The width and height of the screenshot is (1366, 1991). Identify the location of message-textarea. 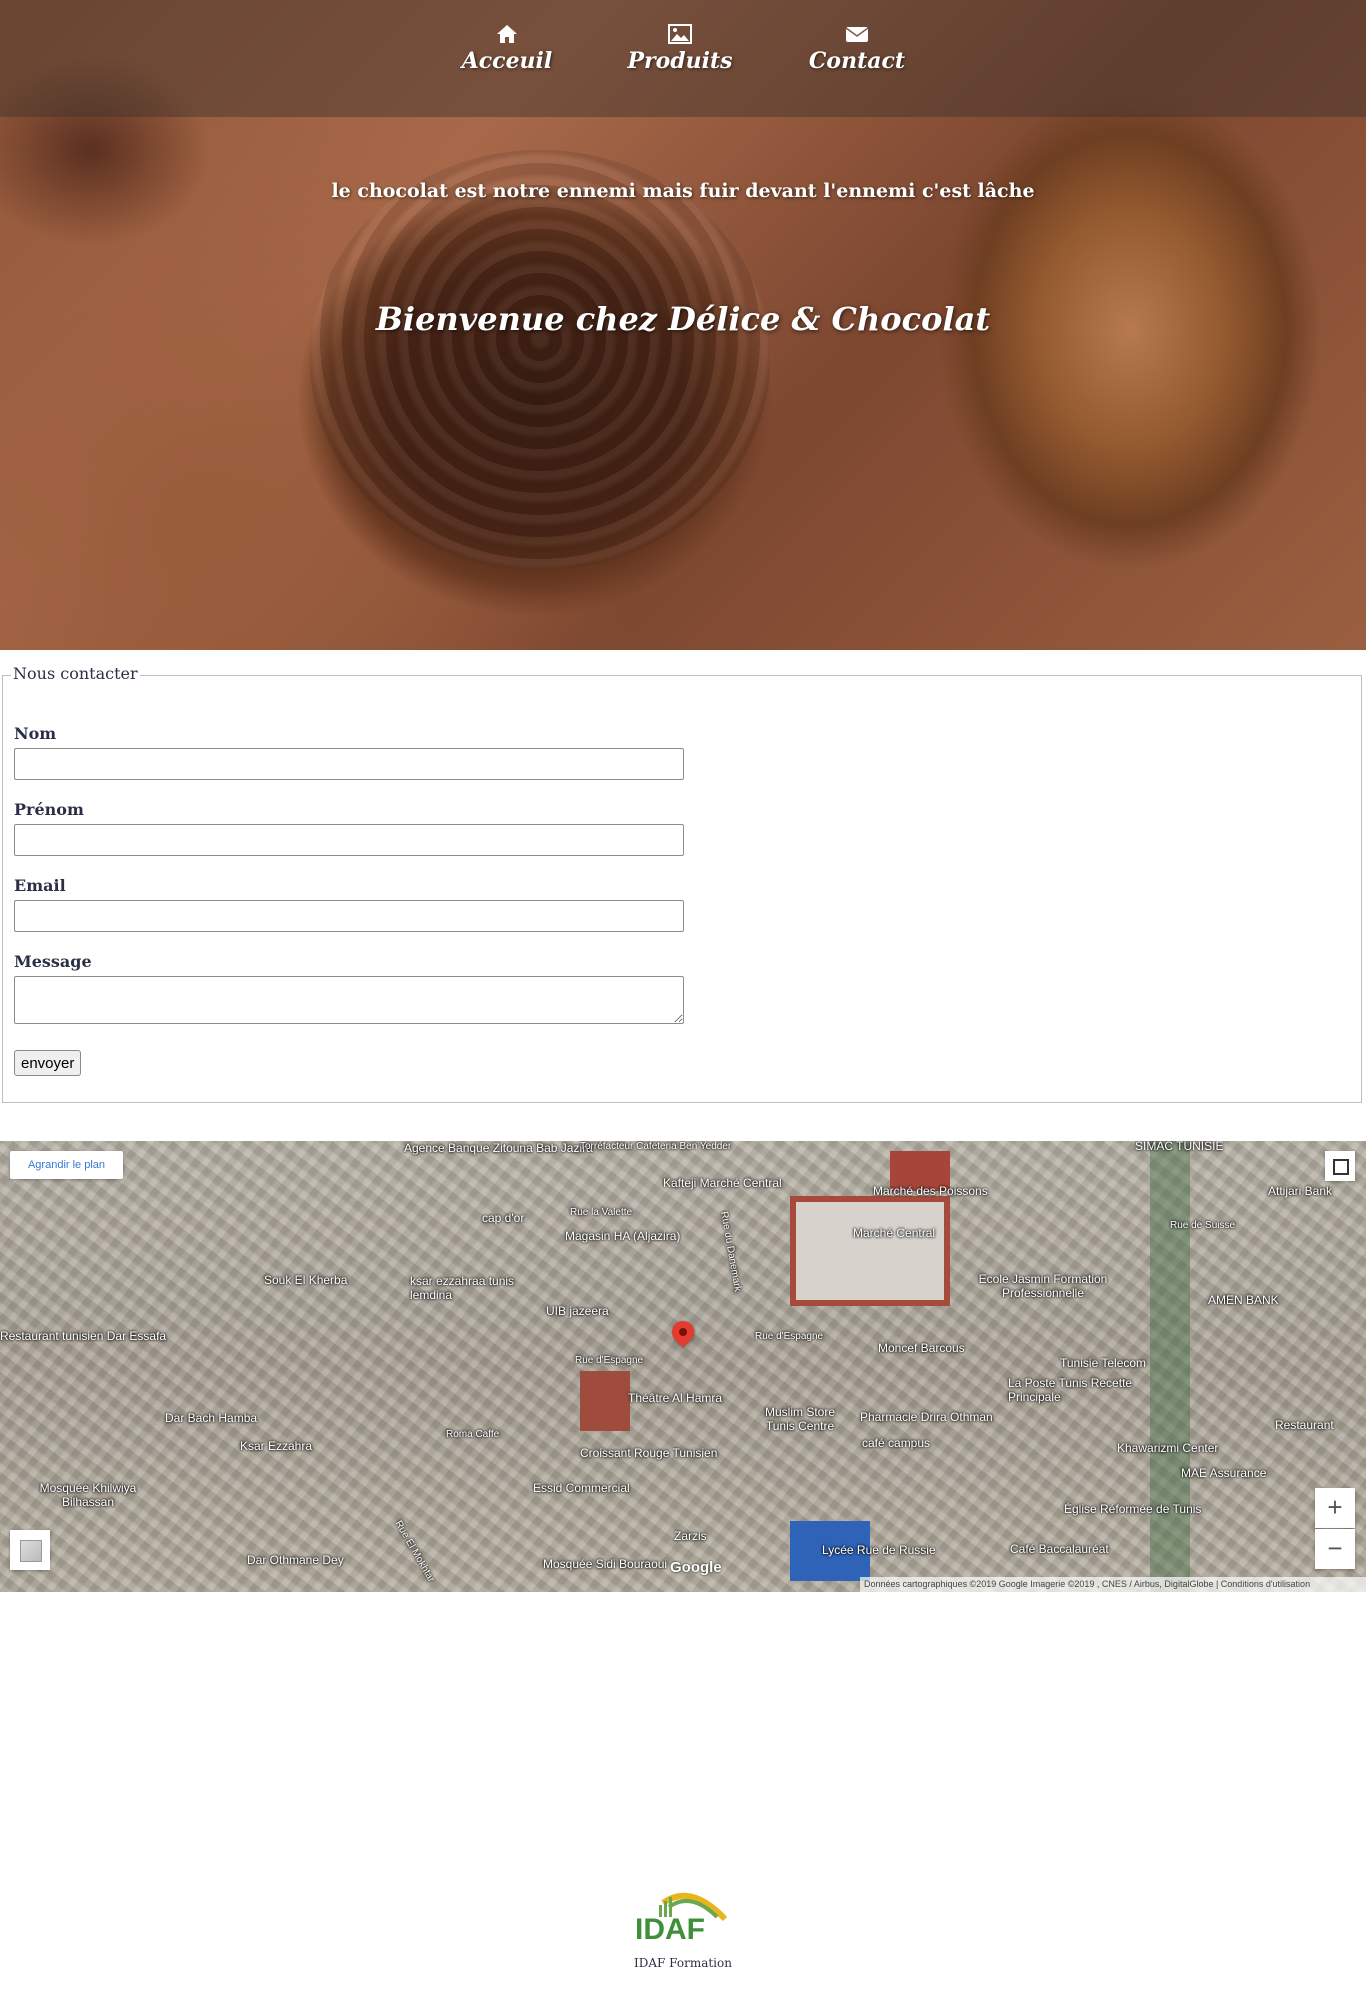
(349, 1000).